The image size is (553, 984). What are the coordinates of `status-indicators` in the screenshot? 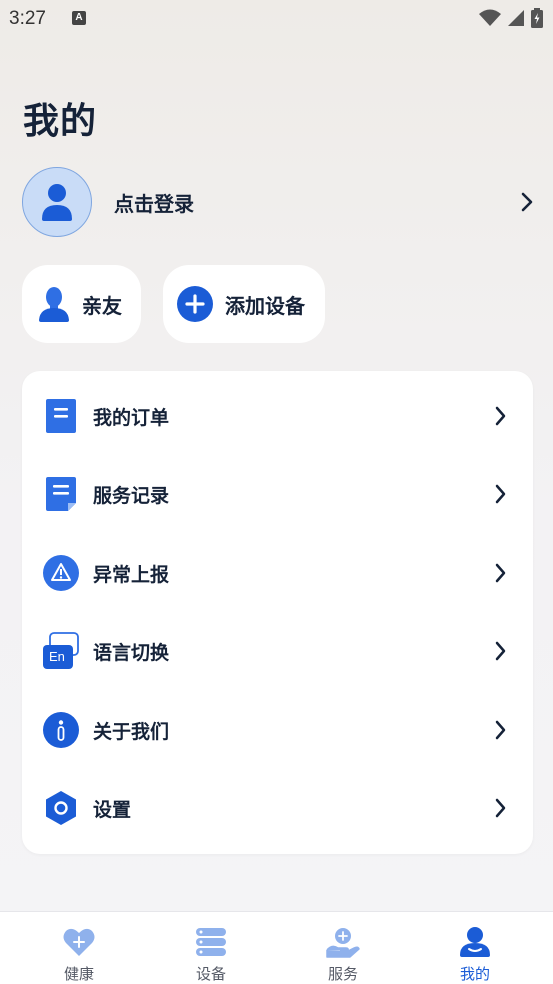 It's located at (511, 18).